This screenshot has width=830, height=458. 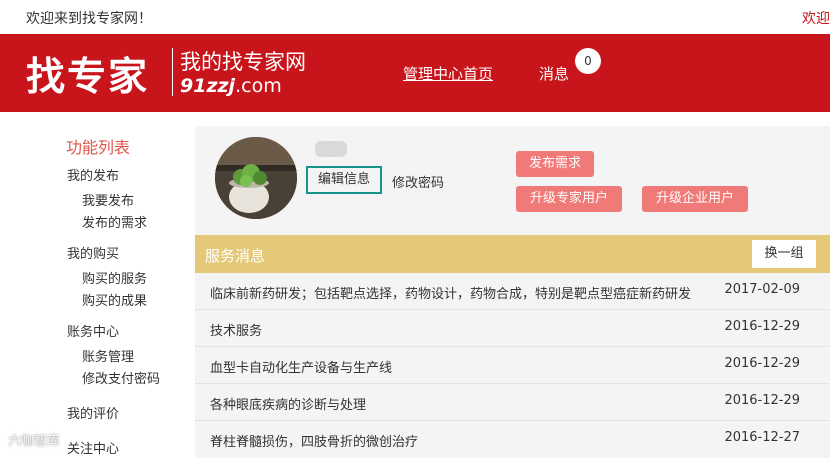 What do you see at coordinates (512, 254) in the screenshot?
I see `service-messages-header` at bounding box center [512, 254].